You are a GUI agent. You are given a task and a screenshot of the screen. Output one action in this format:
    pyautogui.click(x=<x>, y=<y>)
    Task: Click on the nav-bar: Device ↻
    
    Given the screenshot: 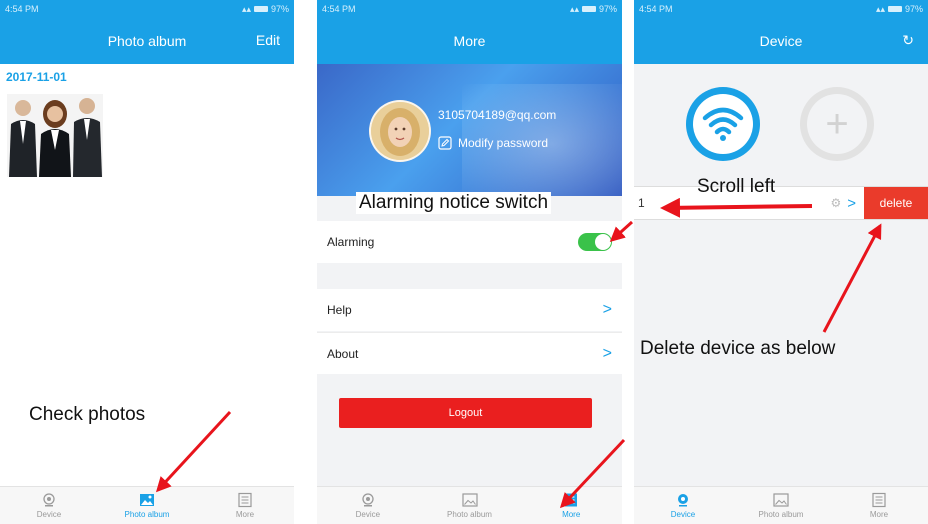 What is the action you would take?
    pyautogui.click(x=781, y=41)
    